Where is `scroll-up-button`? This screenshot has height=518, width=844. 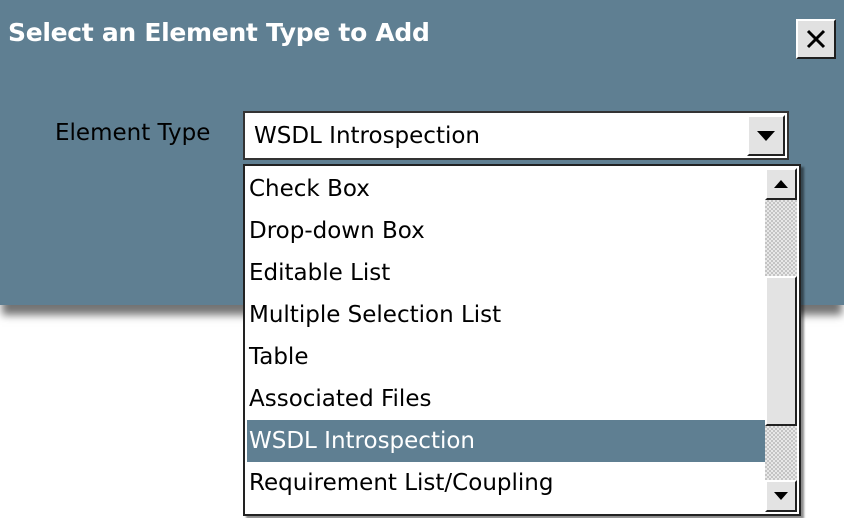
scroll-up-button is located at coordinates (781, 184).